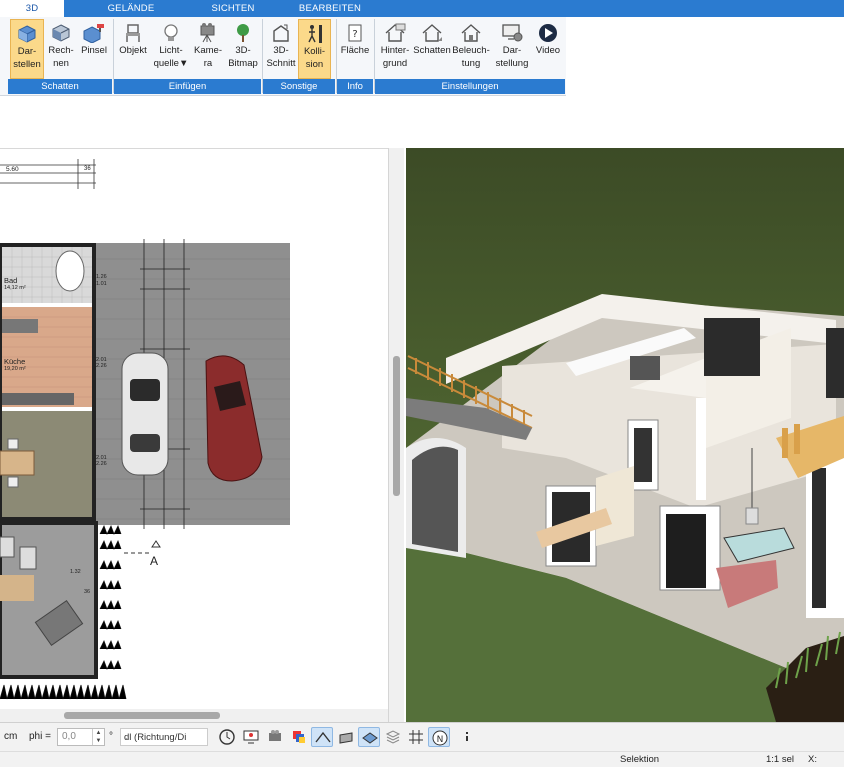  Describe the element at coordinates (171, 63) in the screenshot. I see `lichtquelle-label-2: quelle▼` at that location.